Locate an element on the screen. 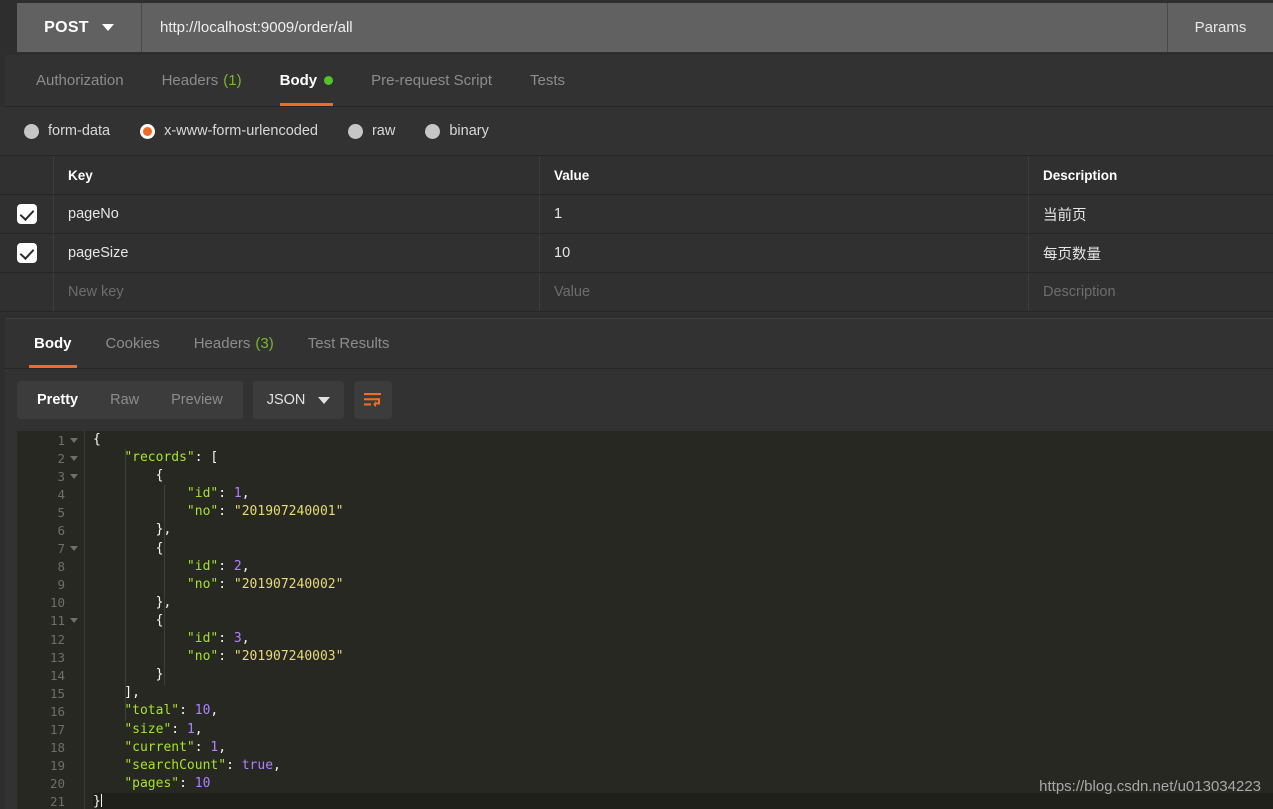  line-number: 4 is located at coordinates (50, 494).